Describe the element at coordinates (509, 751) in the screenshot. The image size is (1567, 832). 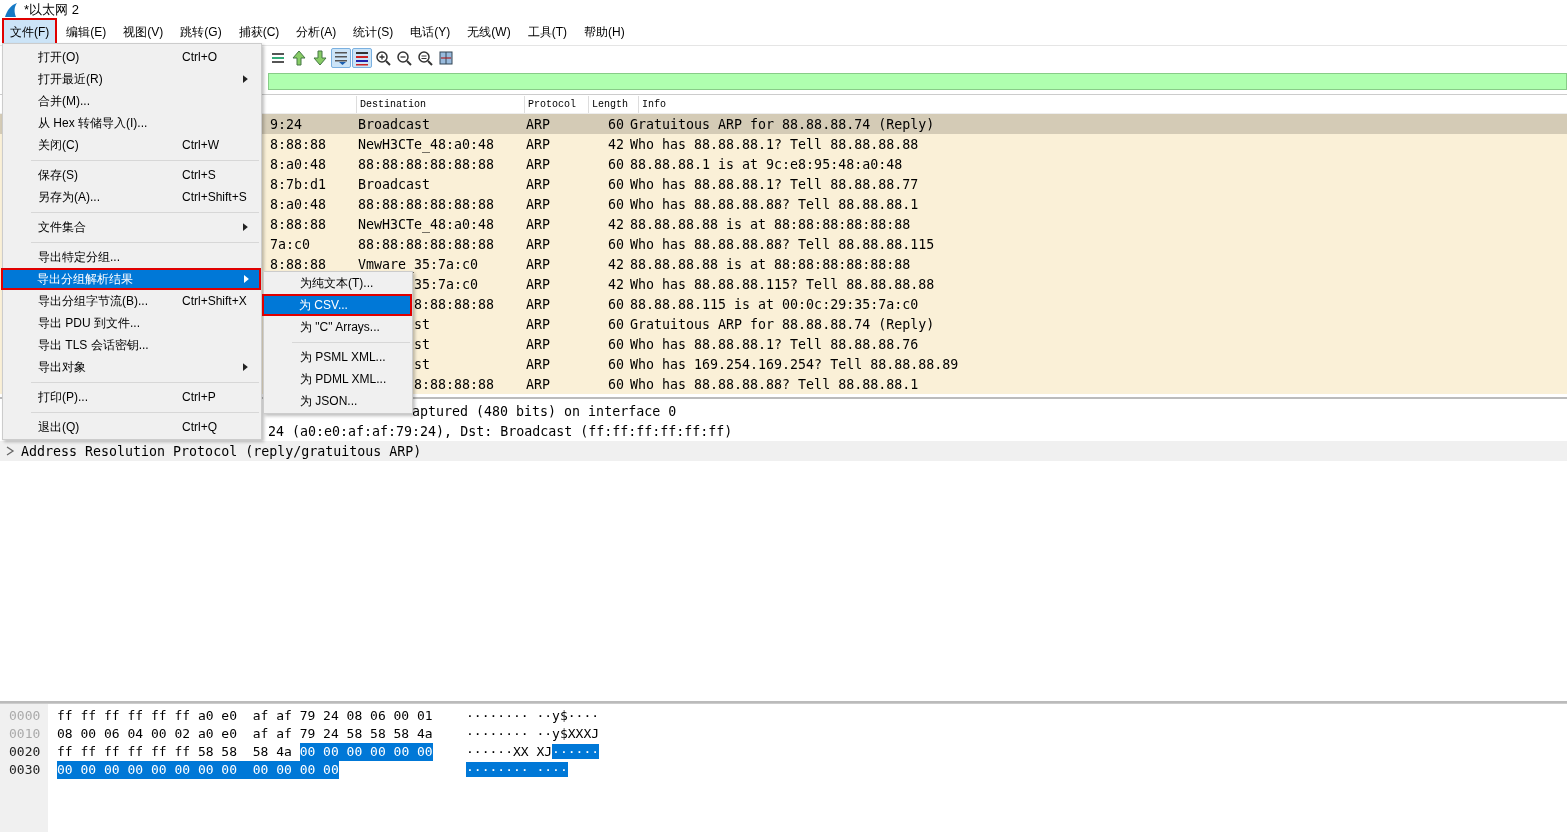
I see `ascii-text: ······XX XJ` at that location.